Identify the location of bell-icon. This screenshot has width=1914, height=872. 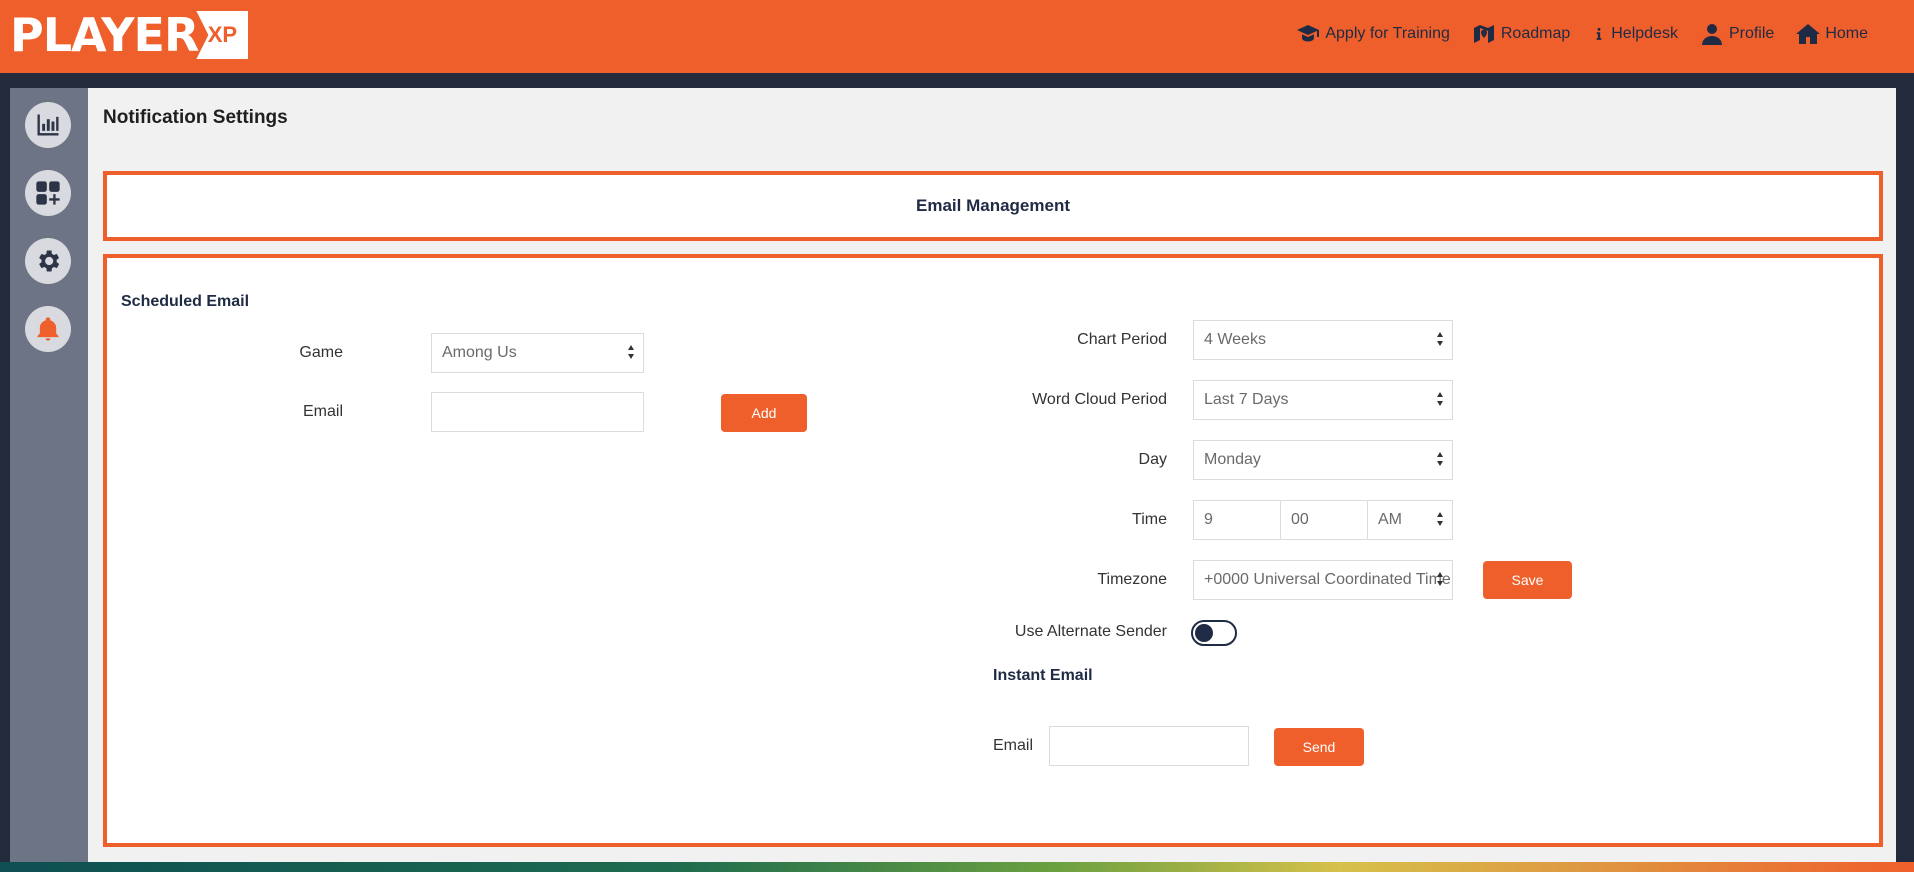
(48, 329).